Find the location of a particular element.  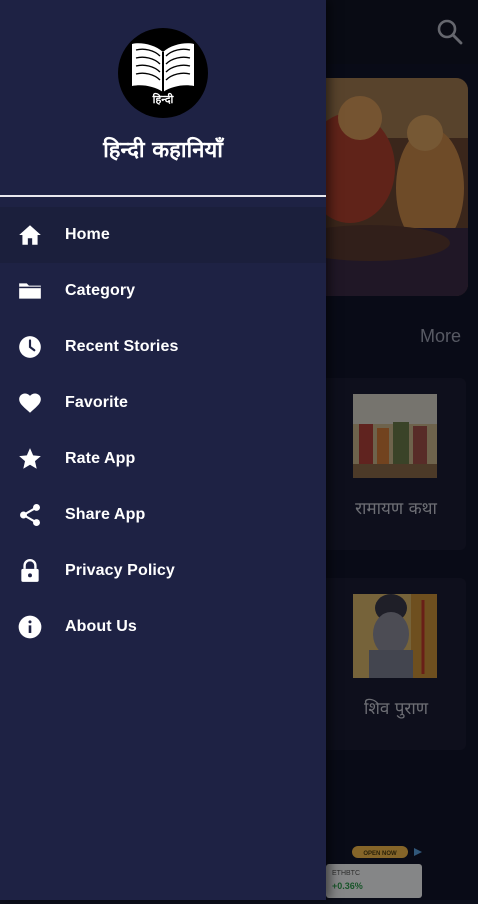

menu-item-label: Recent Stories is located at coordinates (122, 346).